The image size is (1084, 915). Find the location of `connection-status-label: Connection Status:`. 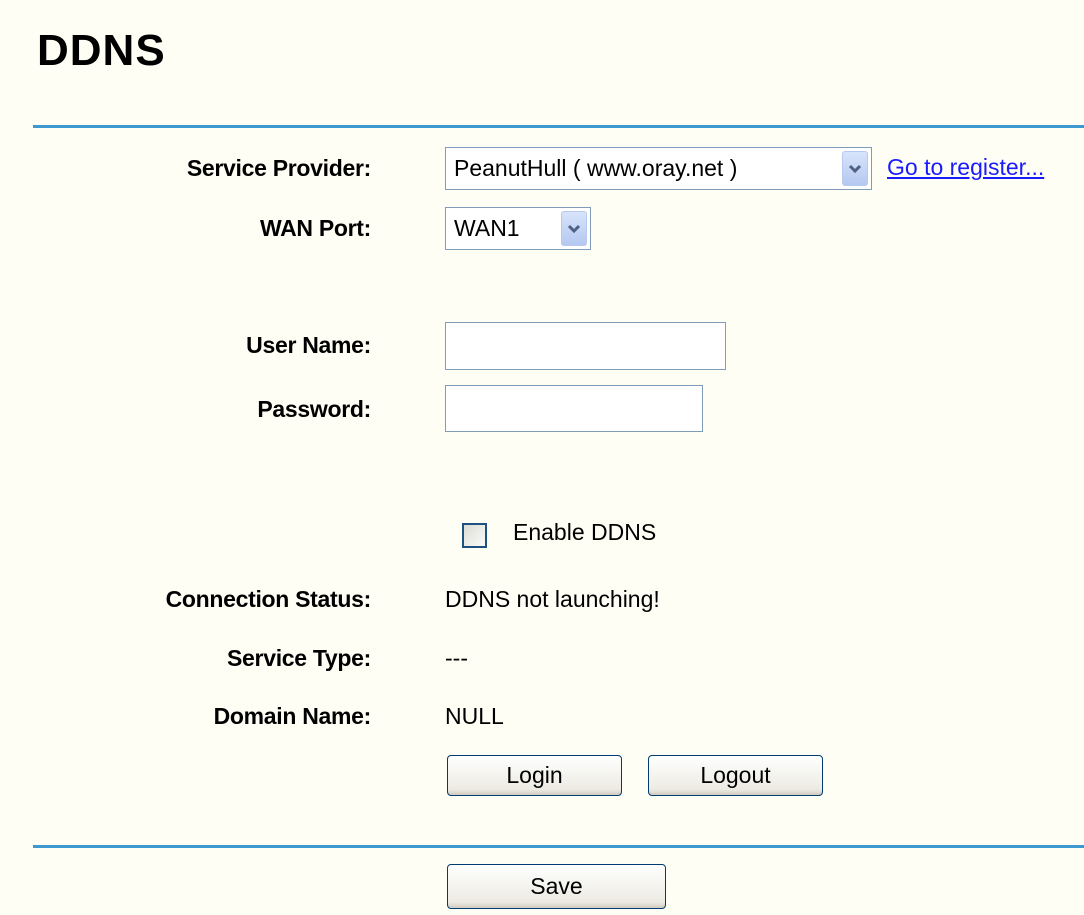

connection-status-label: Connection Status: is located at coordinates (268, 599).